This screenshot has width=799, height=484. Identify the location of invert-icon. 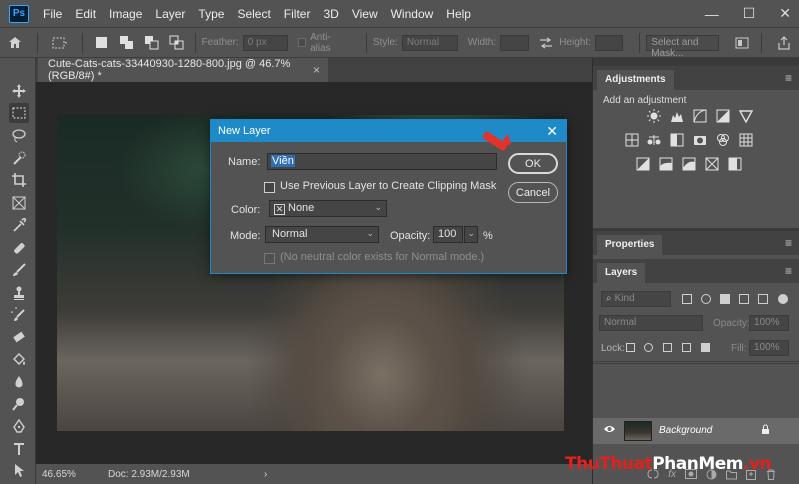
(643, 164).